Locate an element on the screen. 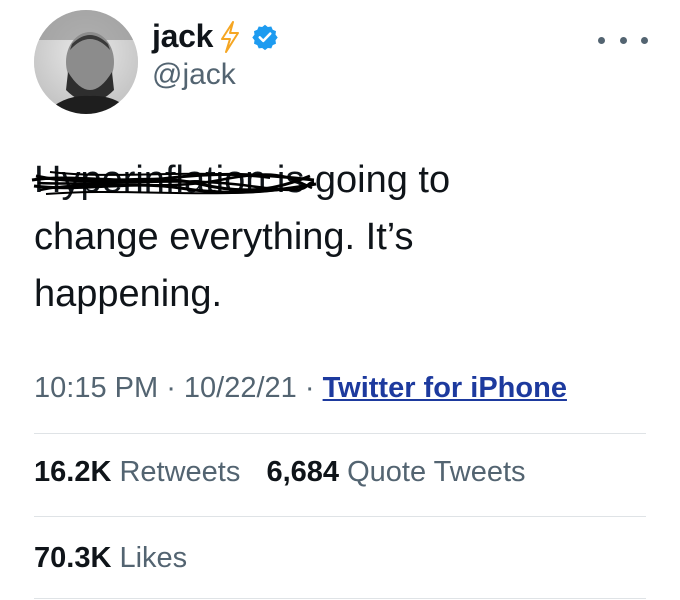  author-name-row: jack is located at coordinates (215, 36).